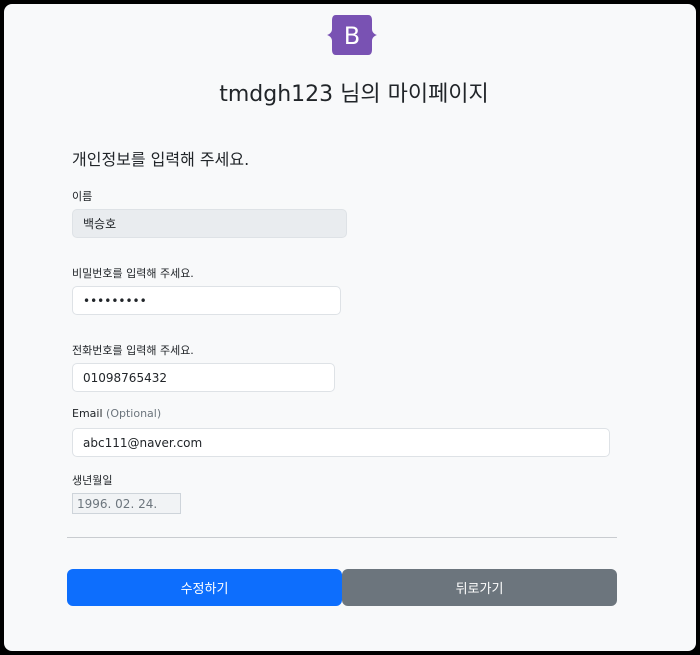 Image resolution: width=700 pixels, height=655 pixels. I want to click on page-title: tmdgh123 님의 마이페이지, so click(354, 94).